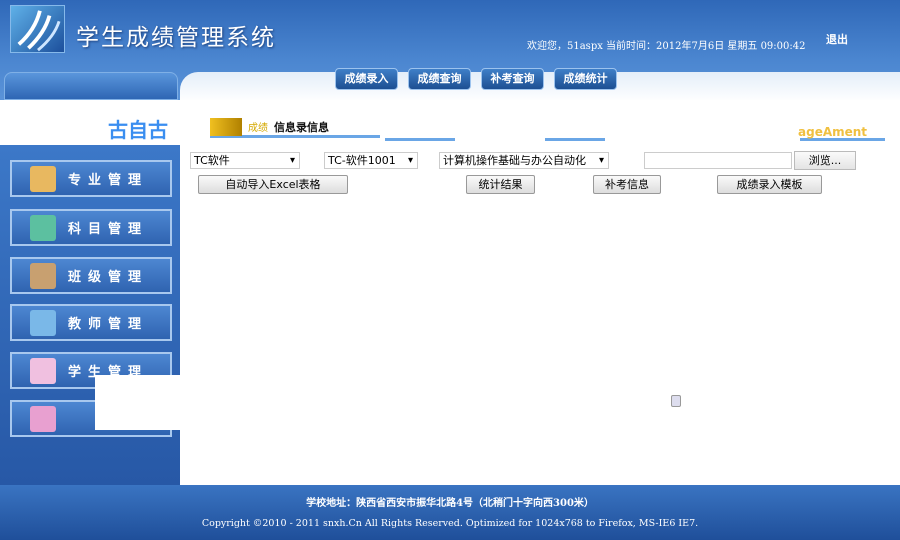 This screenshot has width=900, height=540. I want to click on sidebar: 专业管理 科目管理 班级管理 教师管理 学生管理, so click(90, 315).